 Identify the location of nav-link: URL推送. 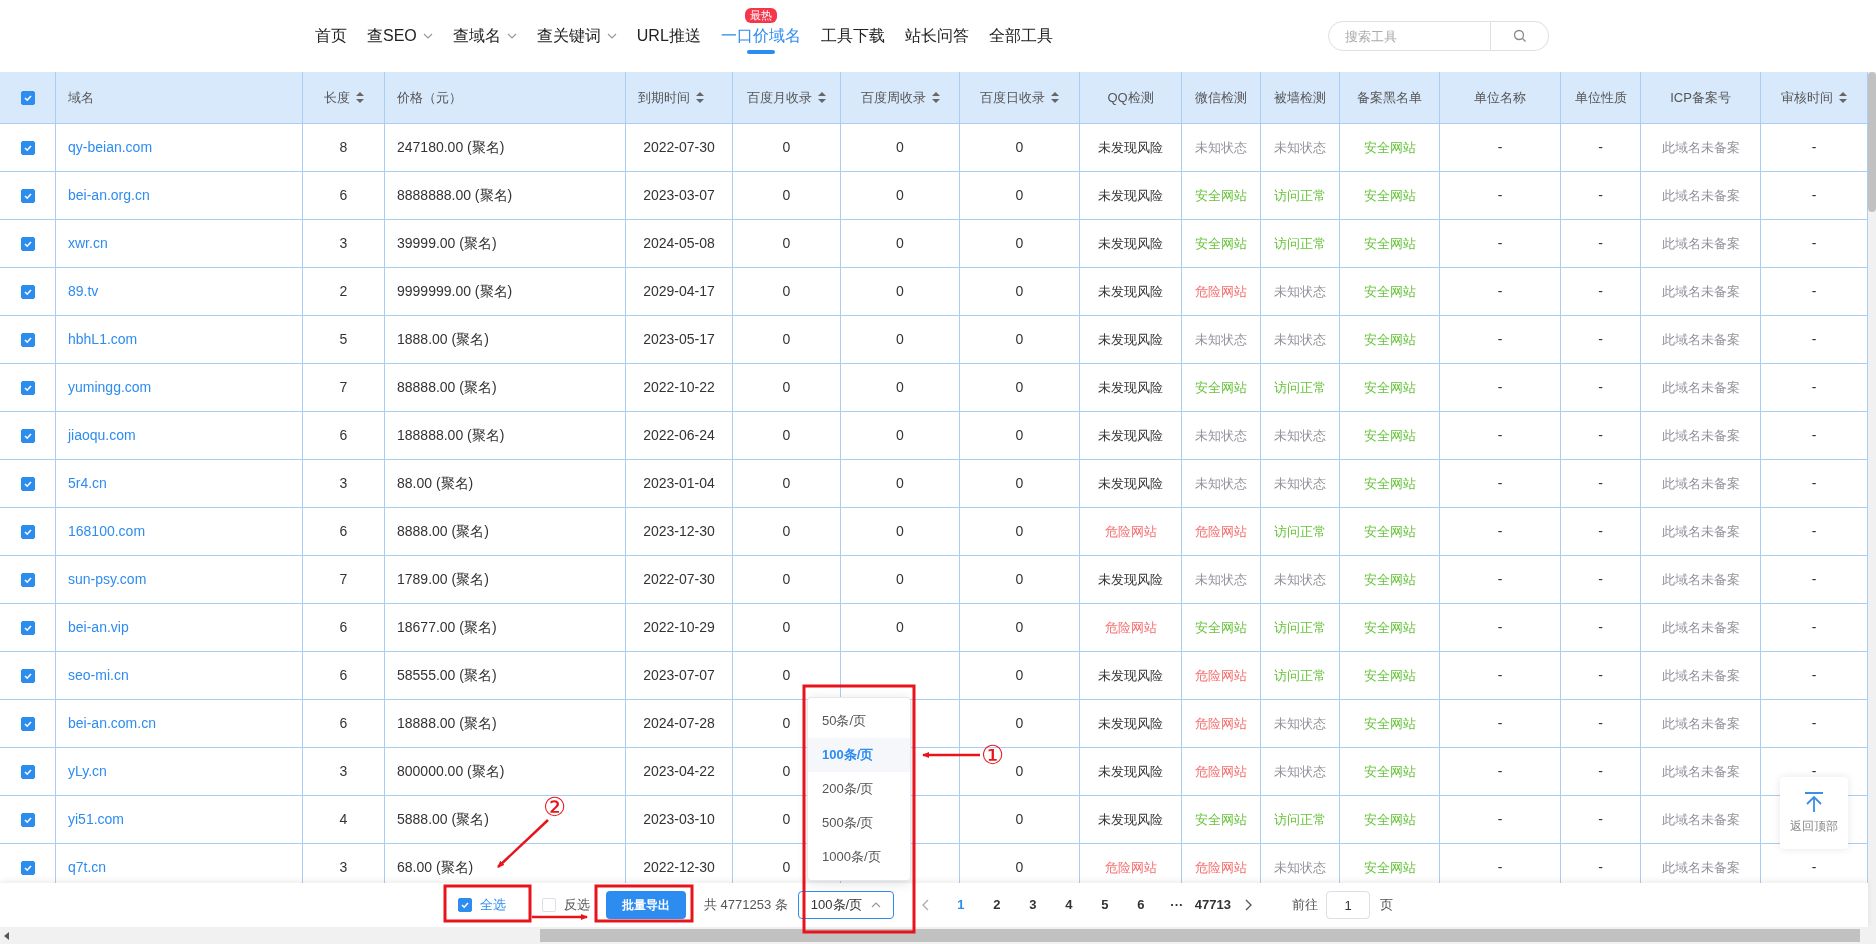
(668, 36).